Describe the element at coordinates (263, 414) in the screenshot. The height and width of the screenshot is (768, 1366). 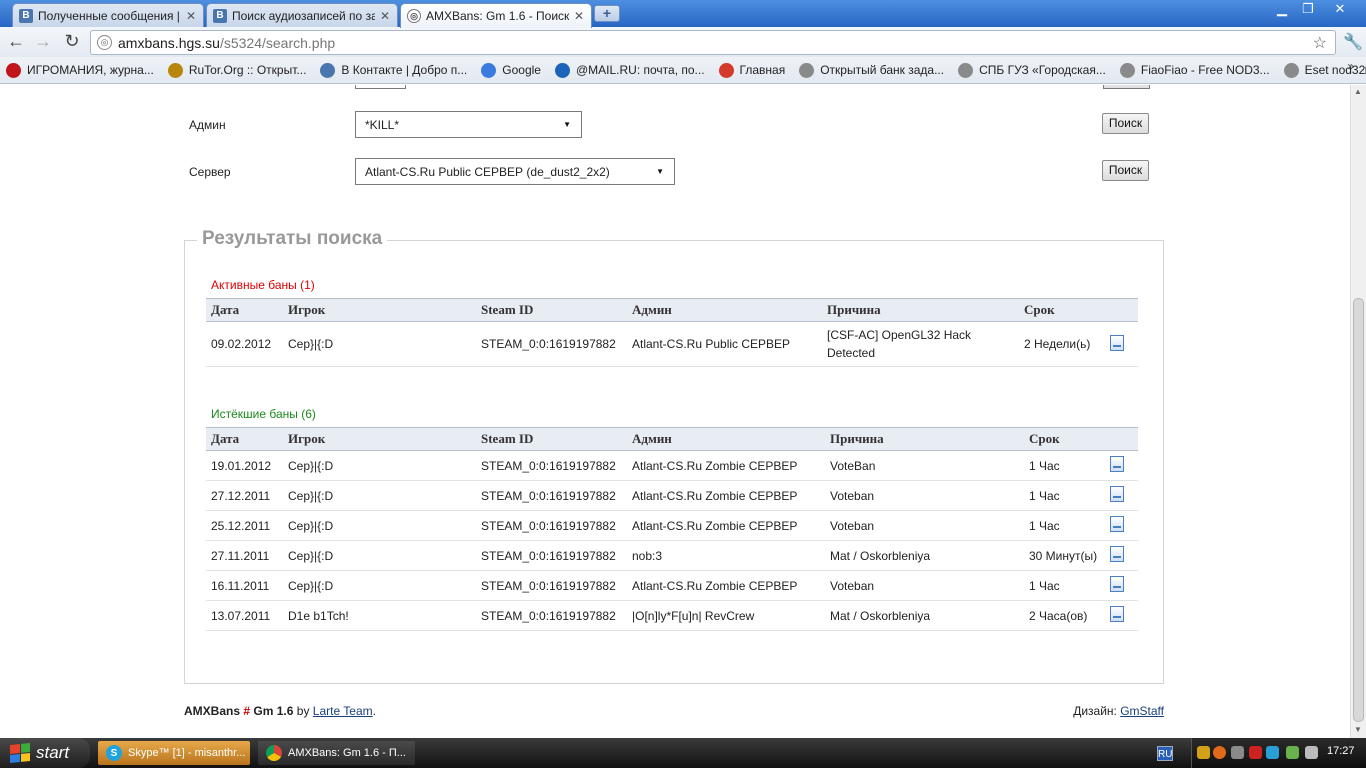
I see `expired-bans-title: Истёкшие баны (6)` at that location.